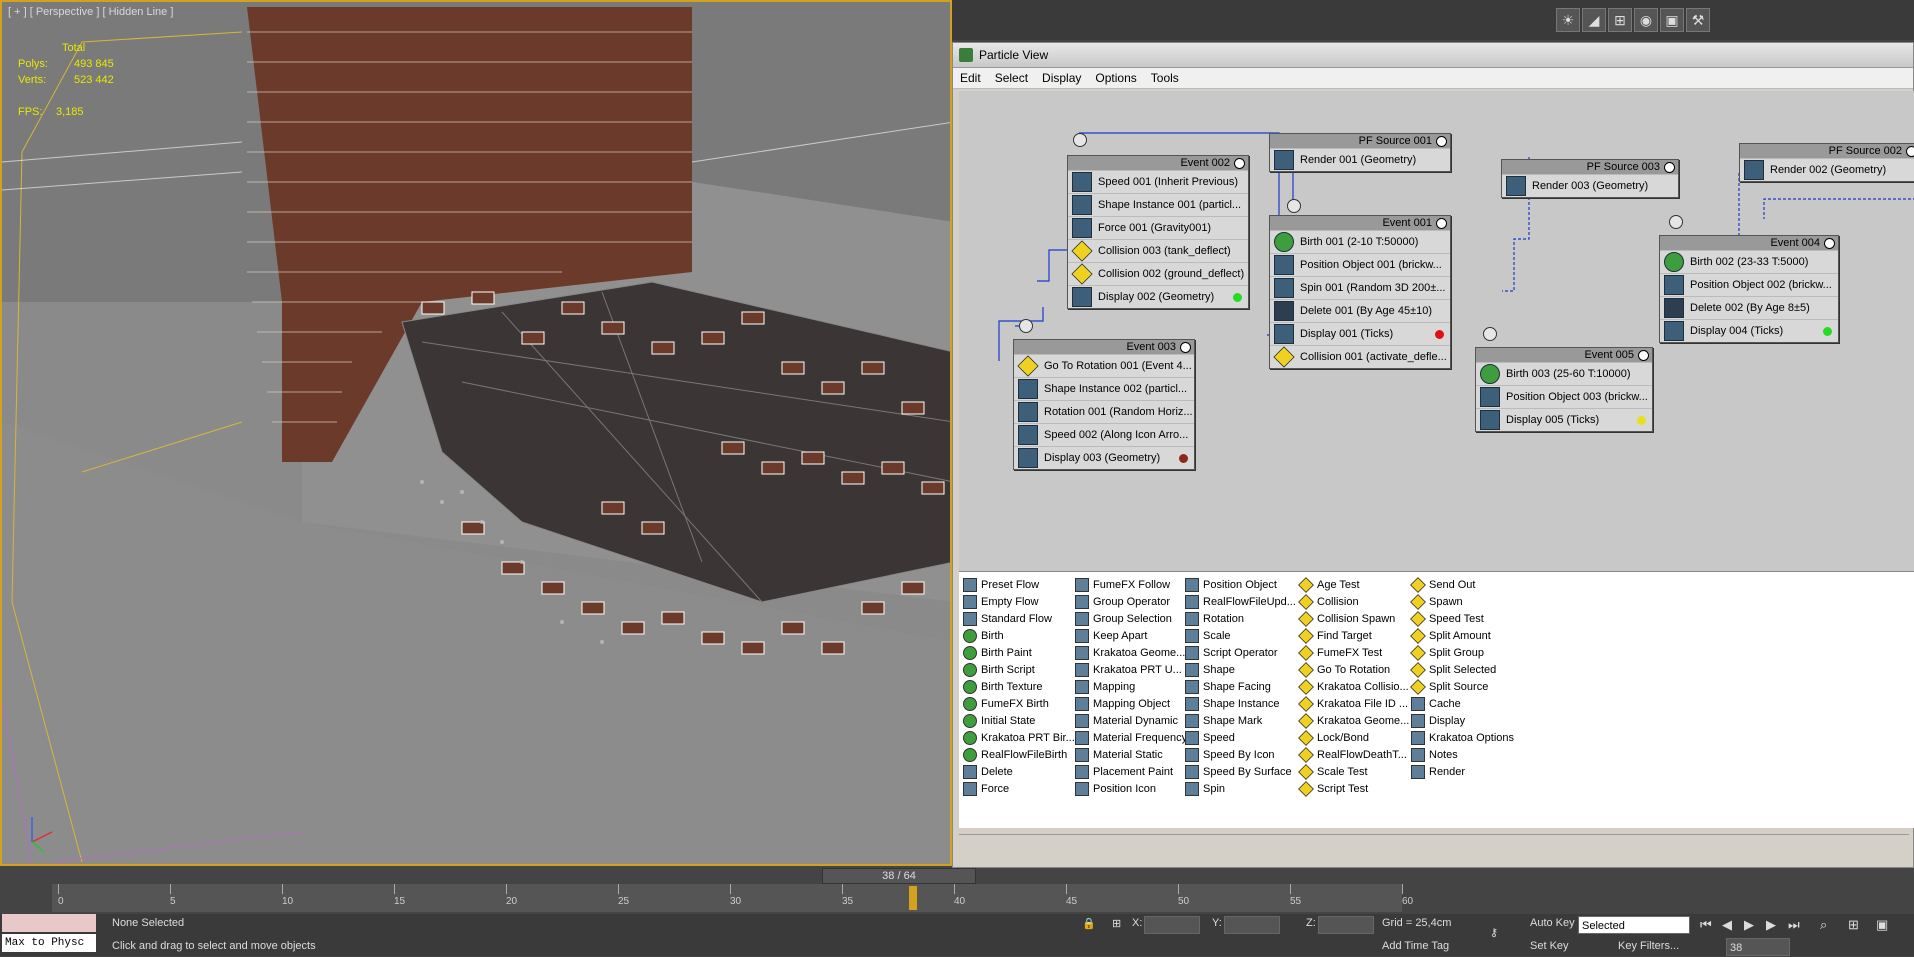  What do you see at coordinates (1853, 925) in the screenshot?
I see `zoom-all-icon: ⊞` at bounding box center [1853, 925].